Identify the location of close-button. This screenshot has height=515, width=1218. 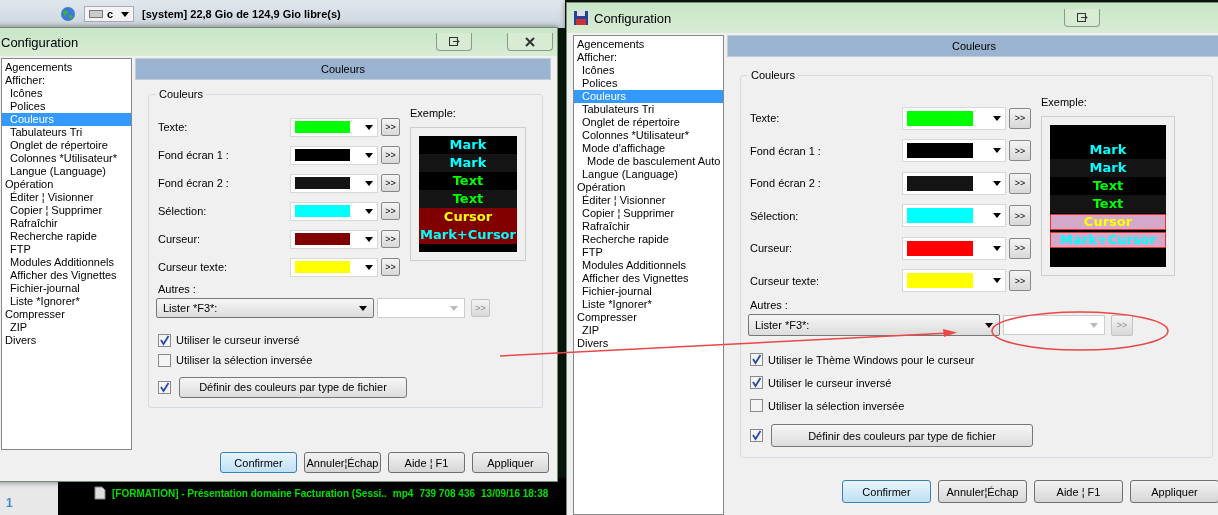
(530, 42).